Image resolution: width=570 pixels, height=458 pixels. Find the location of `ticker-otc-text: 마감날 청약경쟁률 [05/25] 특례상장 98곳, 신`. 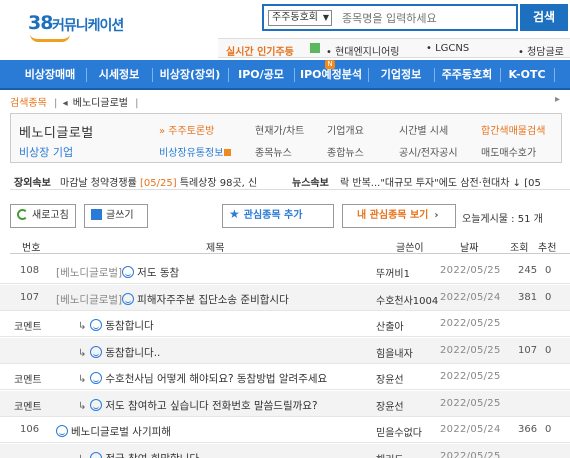

ticker-otc-text: 마감날 청약경쟁률 [05/25] 특례상장 98곳, 신 is located at coordinates (158, 181).